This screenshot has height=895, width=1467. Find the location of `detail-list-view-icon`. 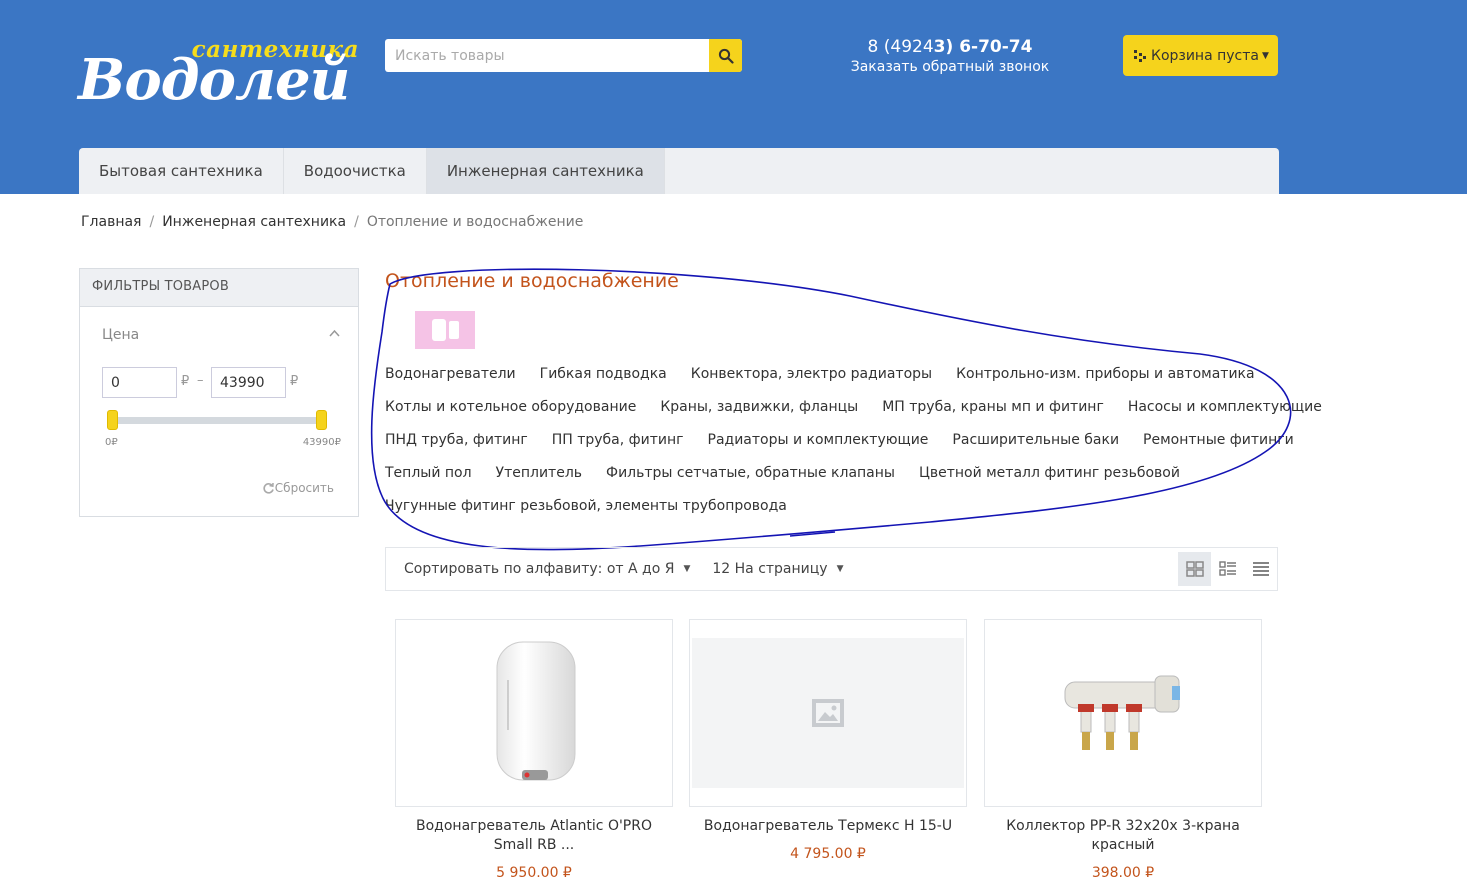

detail-list-view-icon is located at coordinates (1227, 568).